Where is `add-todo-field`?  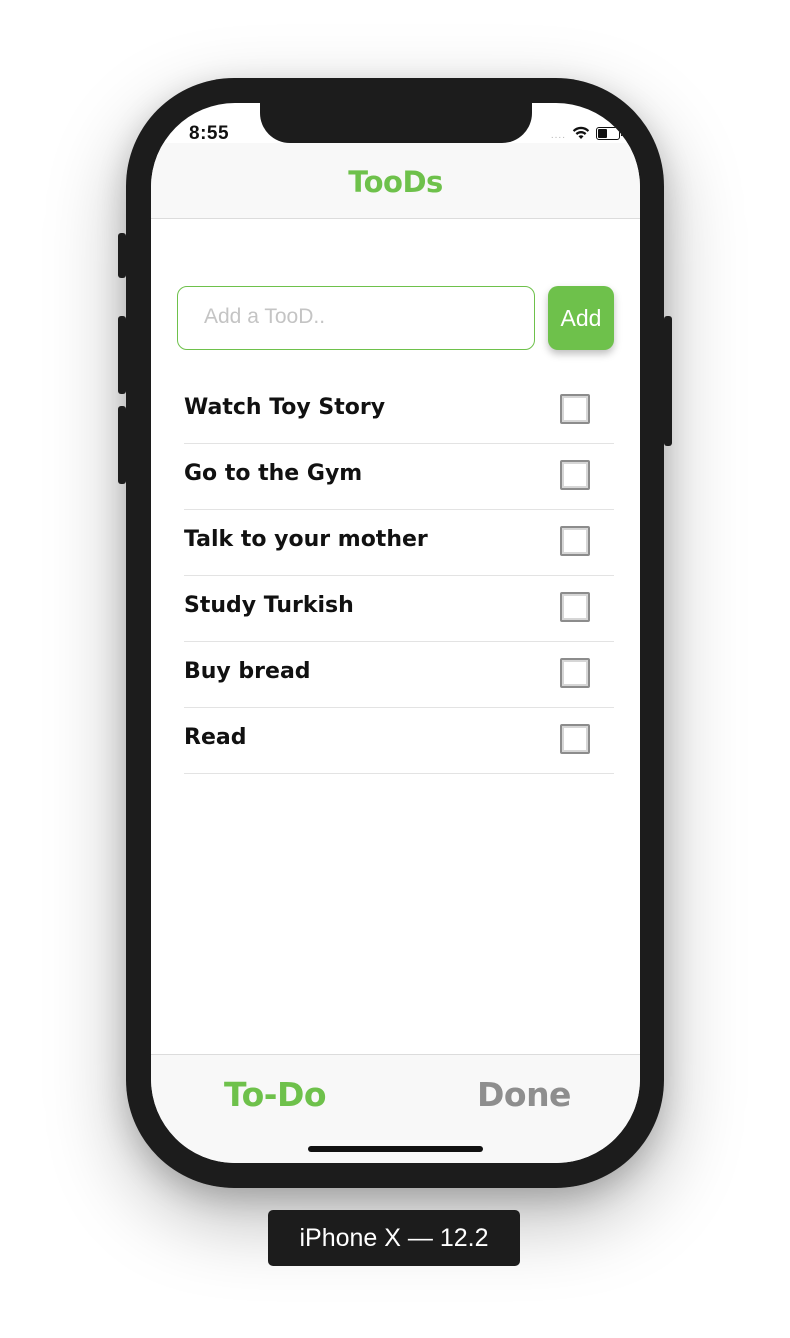 add-todo-field is located at coordinates (356, 318).